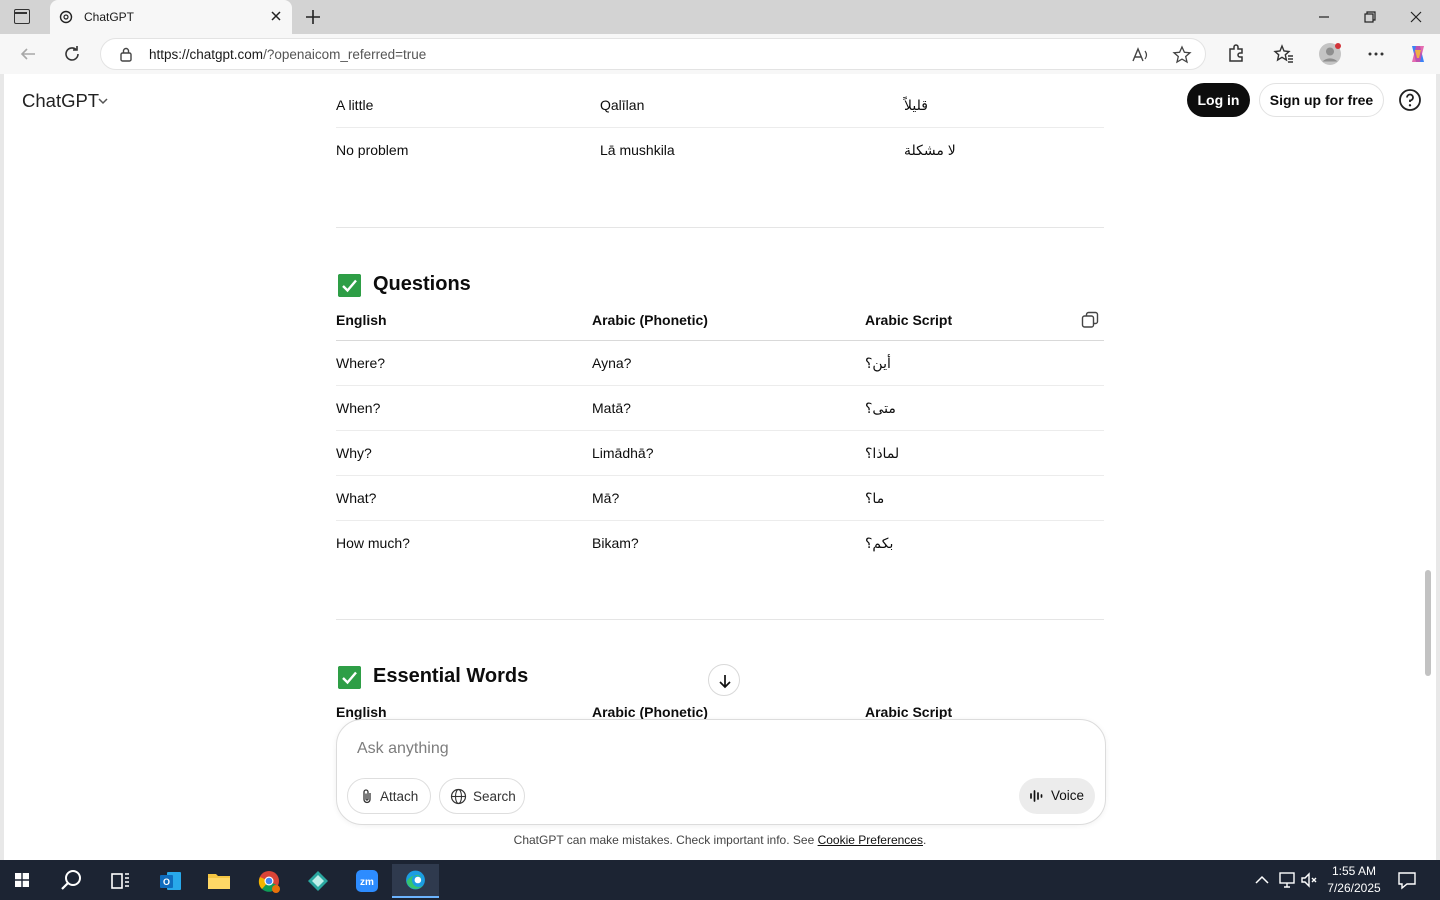 This screenshot has height=900, width=1440. I want to click on edge-icon, so click(415, 881).